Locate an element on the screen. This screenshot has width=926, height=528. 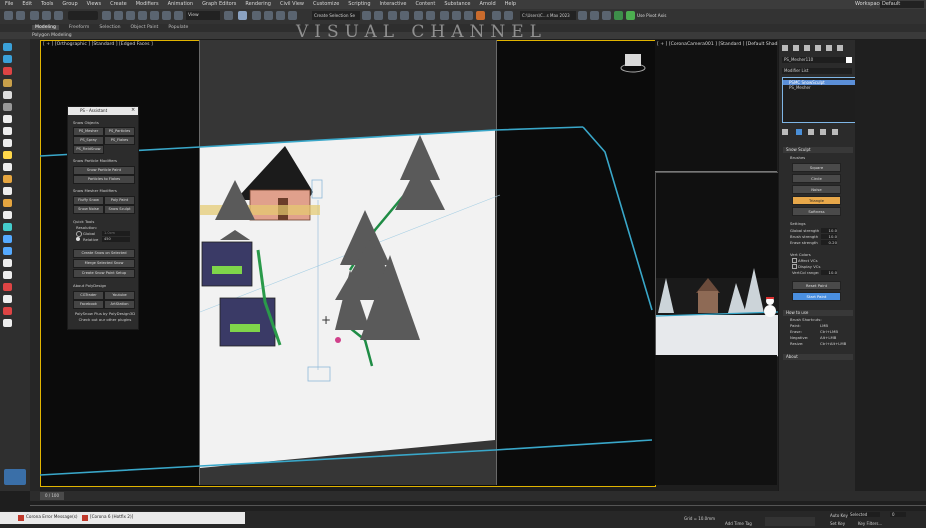
ps-fieldsnow-button: PS_FieldSnow is located at coordinates (88, 149).